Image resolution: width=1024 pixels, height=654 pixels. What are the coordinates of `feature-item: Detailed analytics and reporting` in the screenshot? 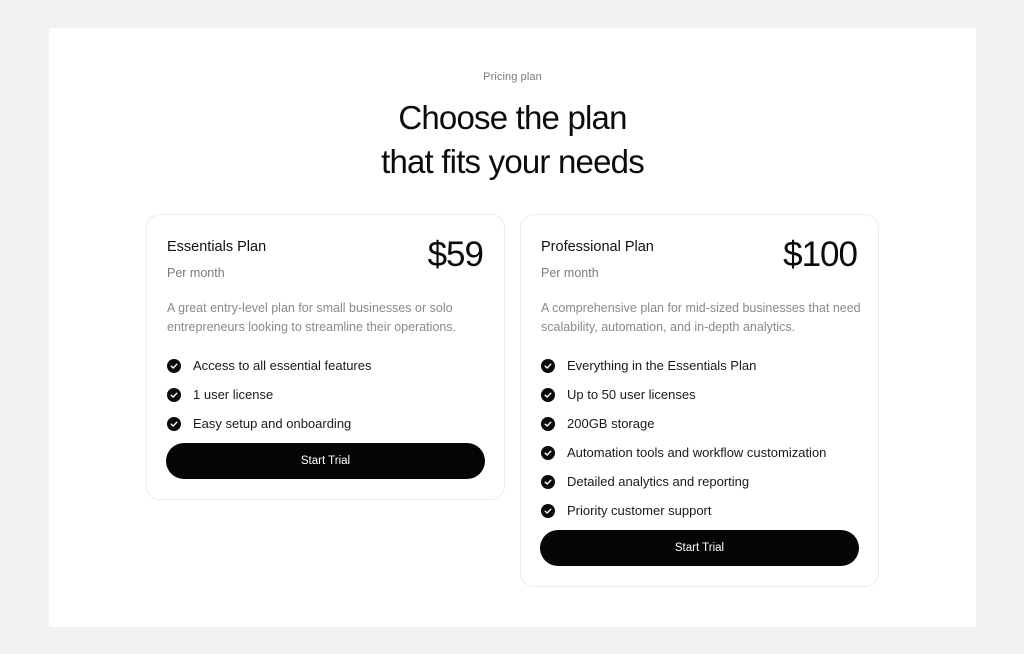 It's located at (683, 481).